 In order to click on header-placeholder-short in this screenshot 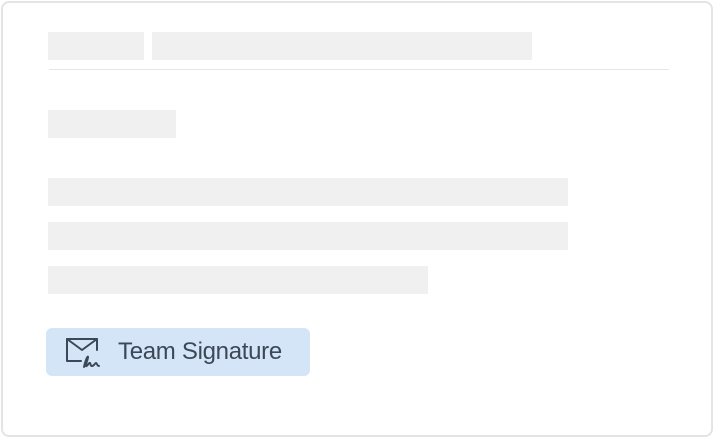, I will do `click(96, 46)`.